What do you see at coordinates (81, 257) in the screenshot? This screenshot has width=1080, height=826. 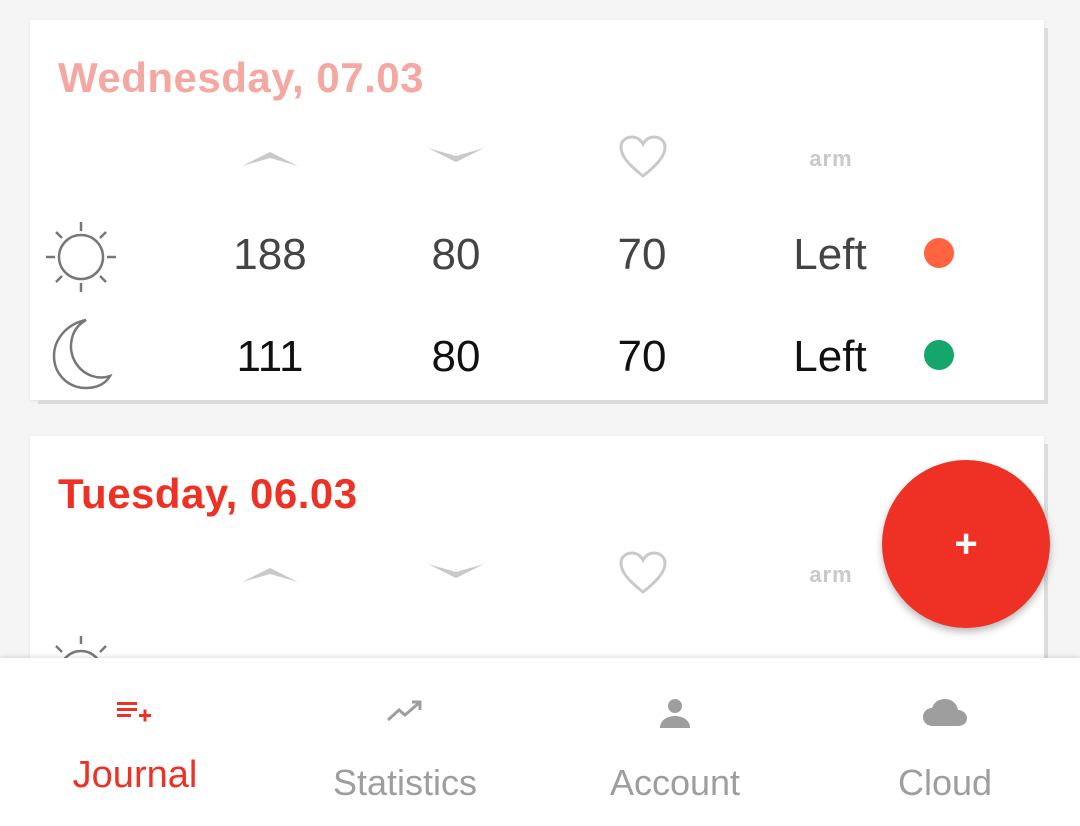 I see `sun-icon` at bounding box center [81, 257].